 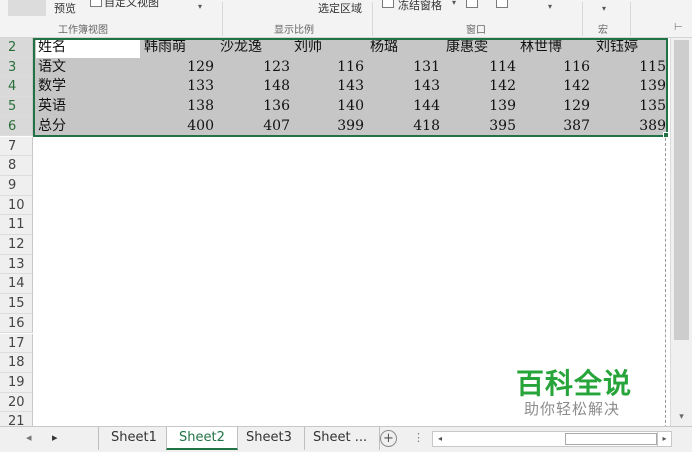 I want to click on row-cells: 总分 400 407 399 418 395 387 389, so click(x=351, y=126).